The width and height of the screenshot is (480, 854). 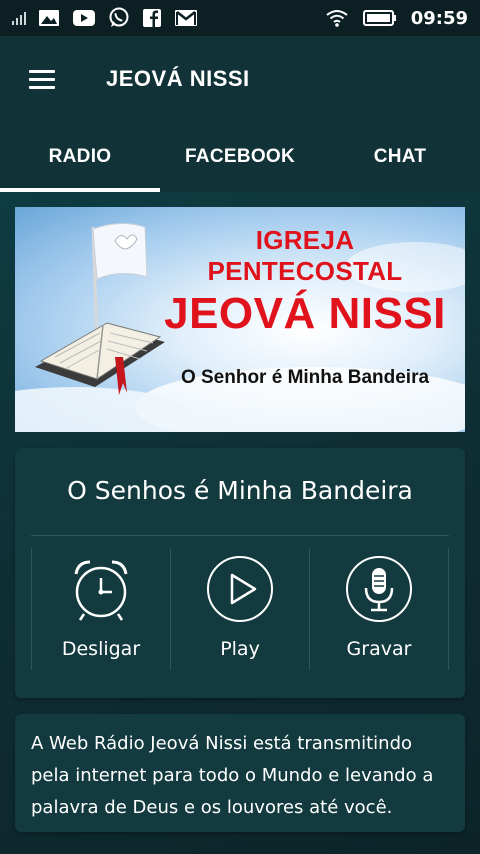 What do you see at coordinates (240, 535) in the screenshot?
I see `divider` at bounding box center [240, 535].